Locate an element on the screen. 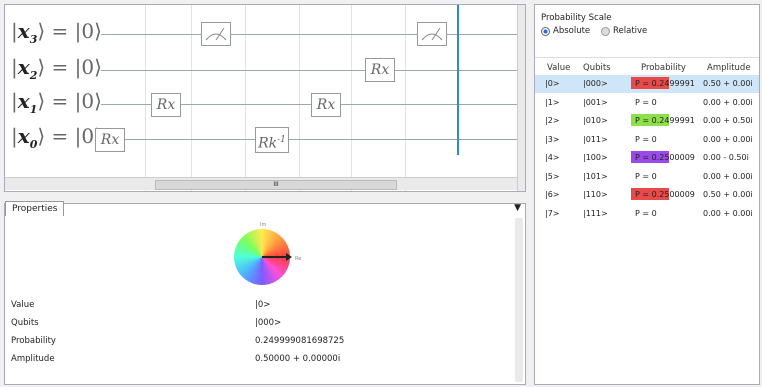  wheel-label-im: Im is located at coordinates (263, 225).